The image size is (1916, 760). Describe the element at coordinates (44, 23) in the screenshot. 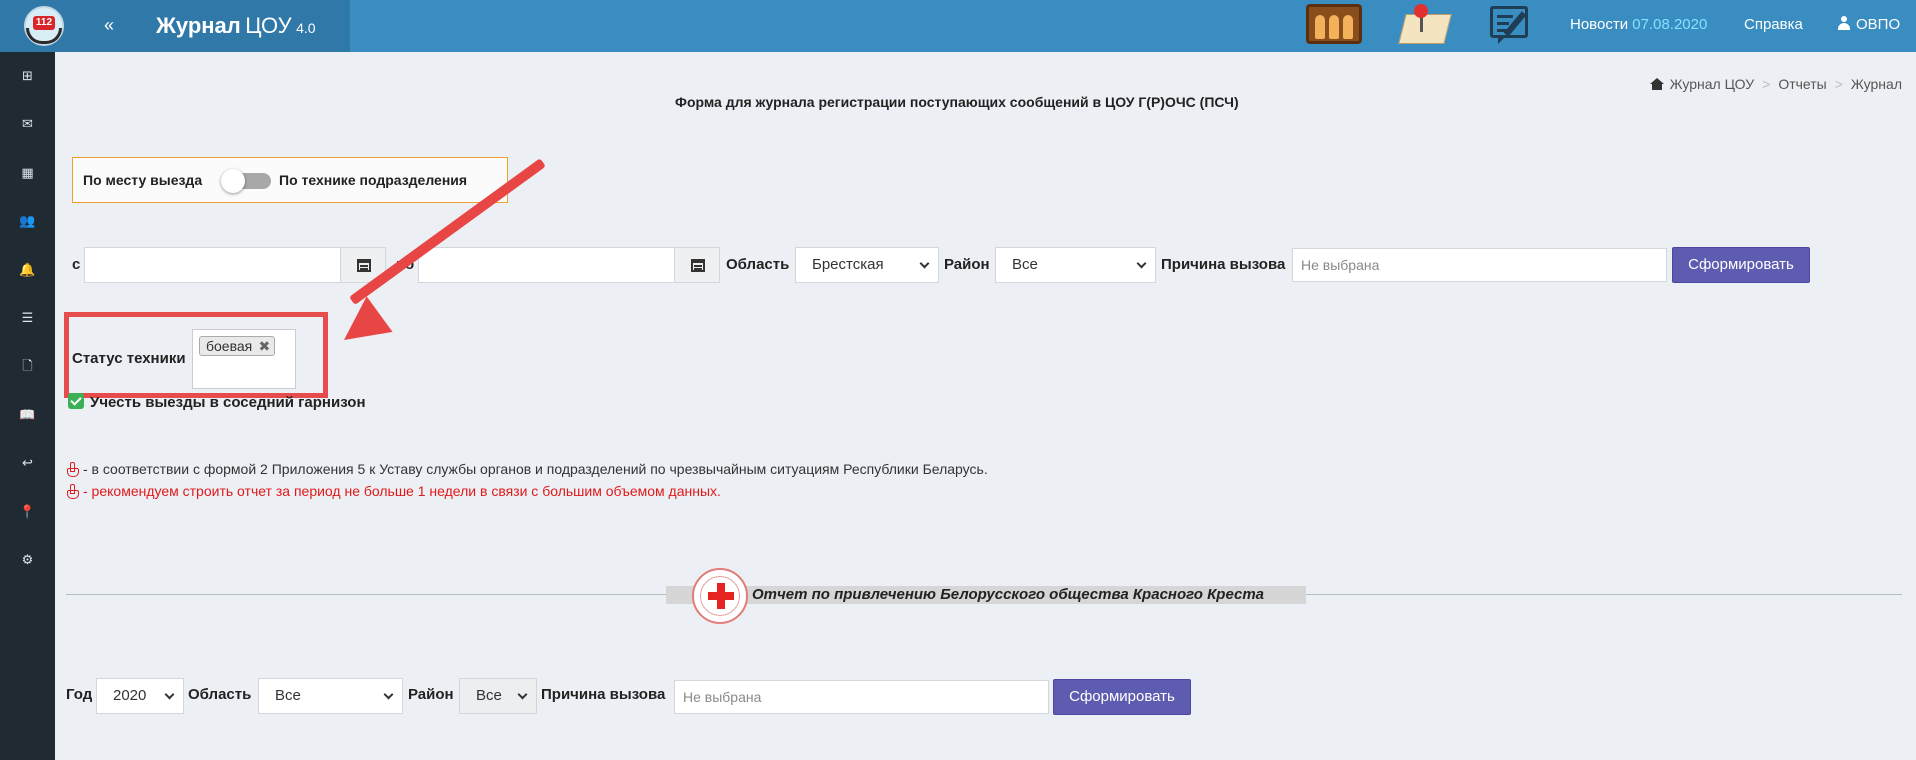

I see `logo-badge: 112` at that location.